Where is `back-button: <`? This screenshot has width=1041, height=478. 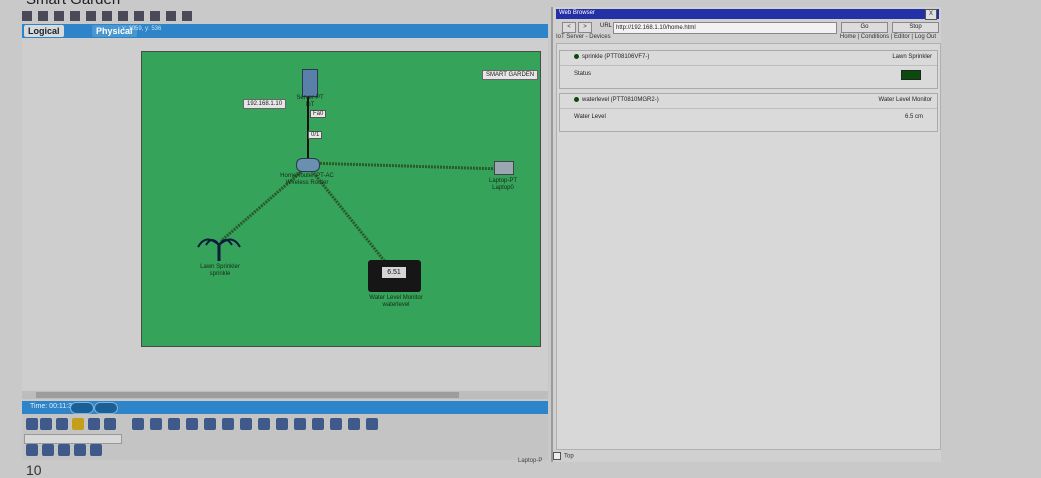
back-button: < is located at coordinates (569, 27).